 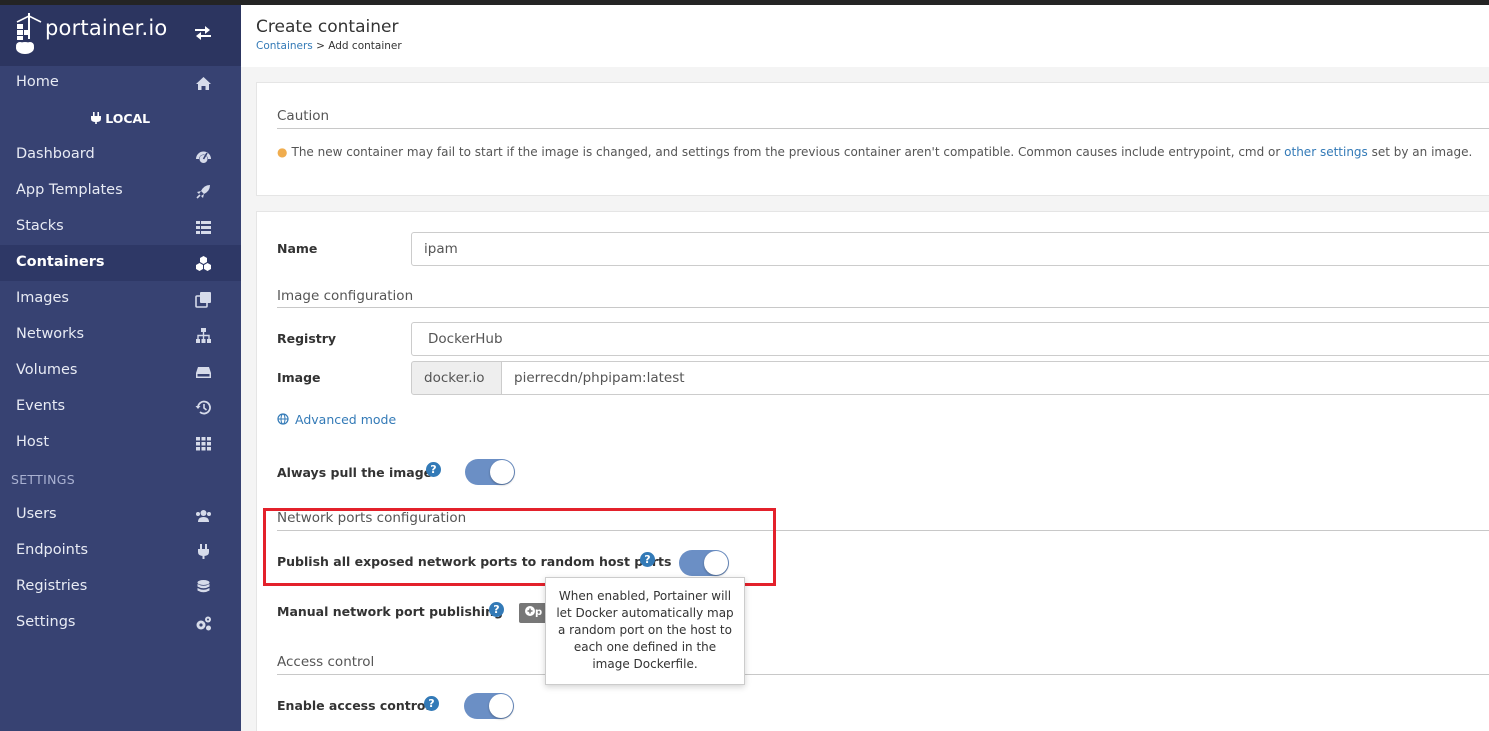 I want to click on sidebar-item-events: Events, so click(x=120, y=407).